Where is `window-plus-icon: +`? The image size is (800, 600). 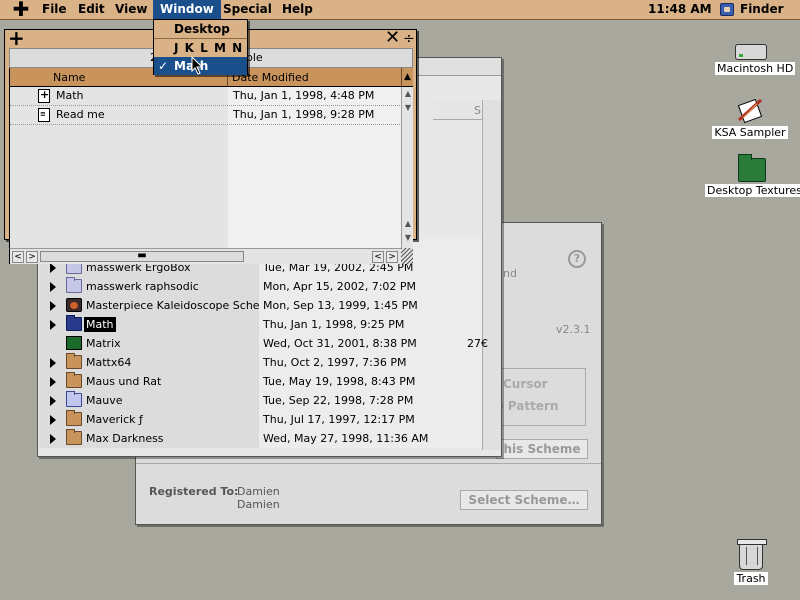
window-plus-icon: + is located at coordinates (16, 38).